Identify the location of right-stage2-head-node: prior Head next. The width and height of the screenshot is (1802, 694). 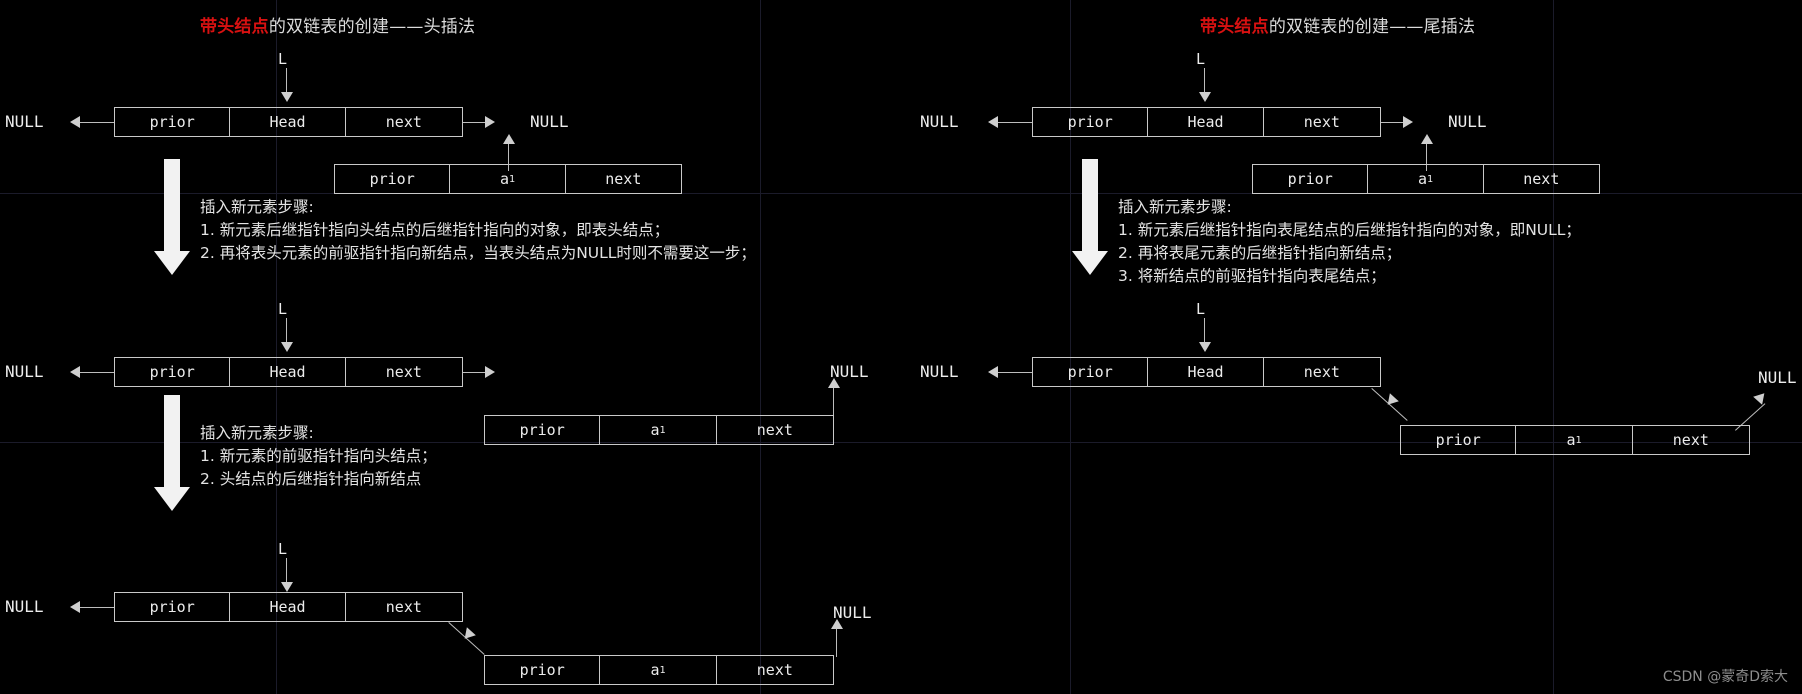
(1206, 372).